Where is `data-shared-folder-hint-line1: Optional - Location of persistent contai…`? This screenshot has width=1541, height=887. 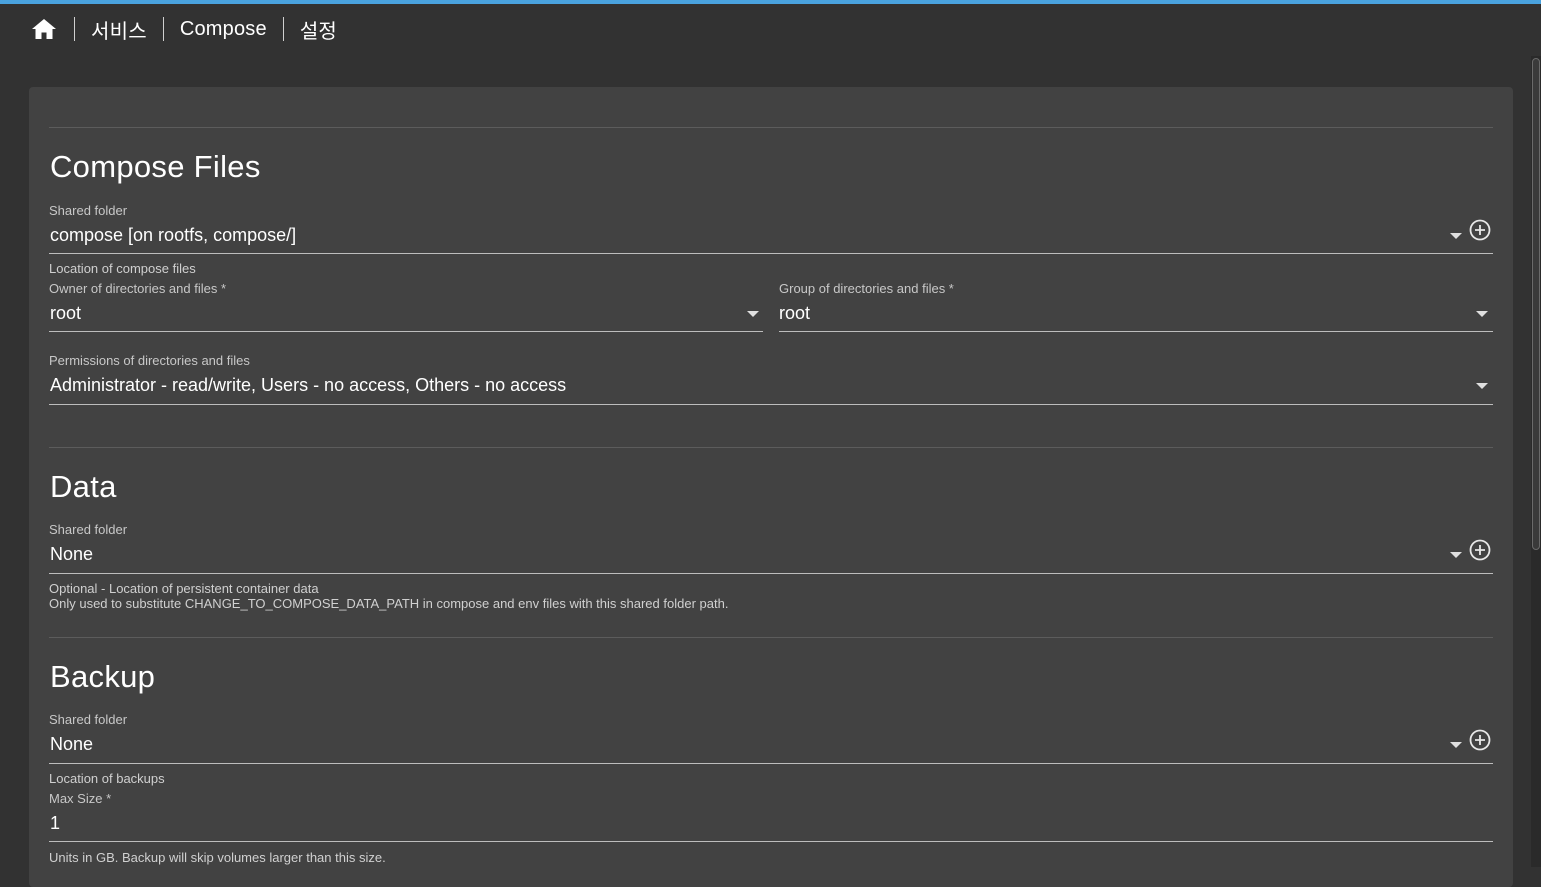
data-shared-folder-hint-line1: Optional - Location of persistent contai… is located at coordinates (184, 588).